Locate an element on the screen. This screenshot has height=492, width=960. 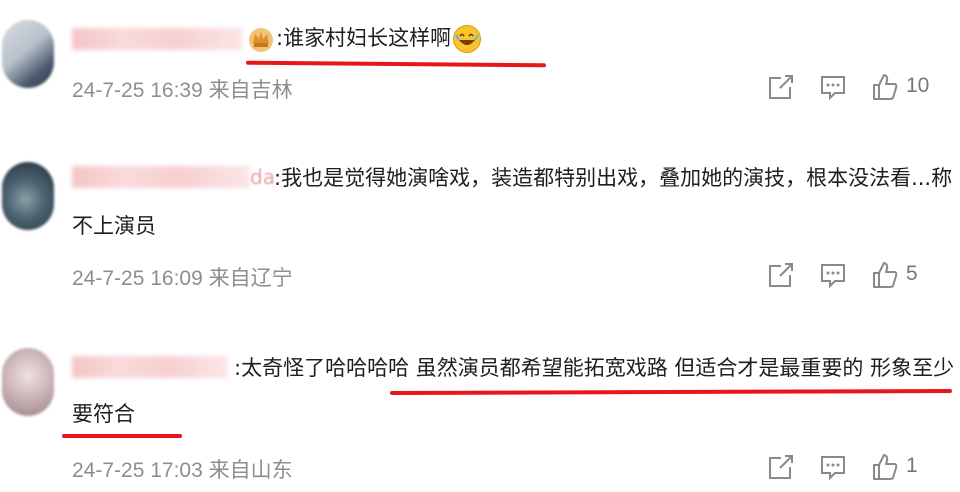
comment-text-line: 不上演员 is located at coordinates (114, 226).